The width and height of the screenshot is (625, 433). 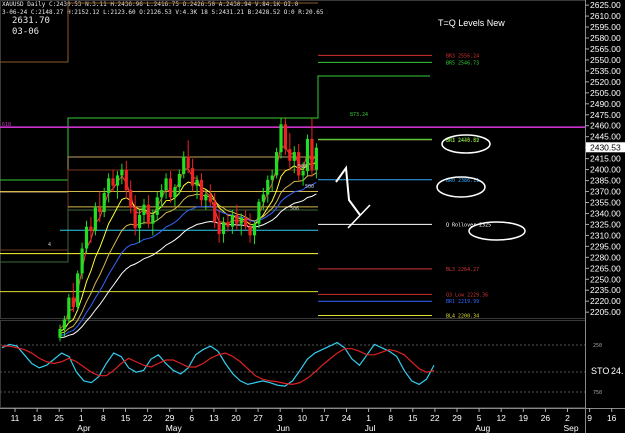 What do you see at coordinates (589, 418) in the screenshot?
I see `x-tick-label: 9` at bounding box center [589, 418].